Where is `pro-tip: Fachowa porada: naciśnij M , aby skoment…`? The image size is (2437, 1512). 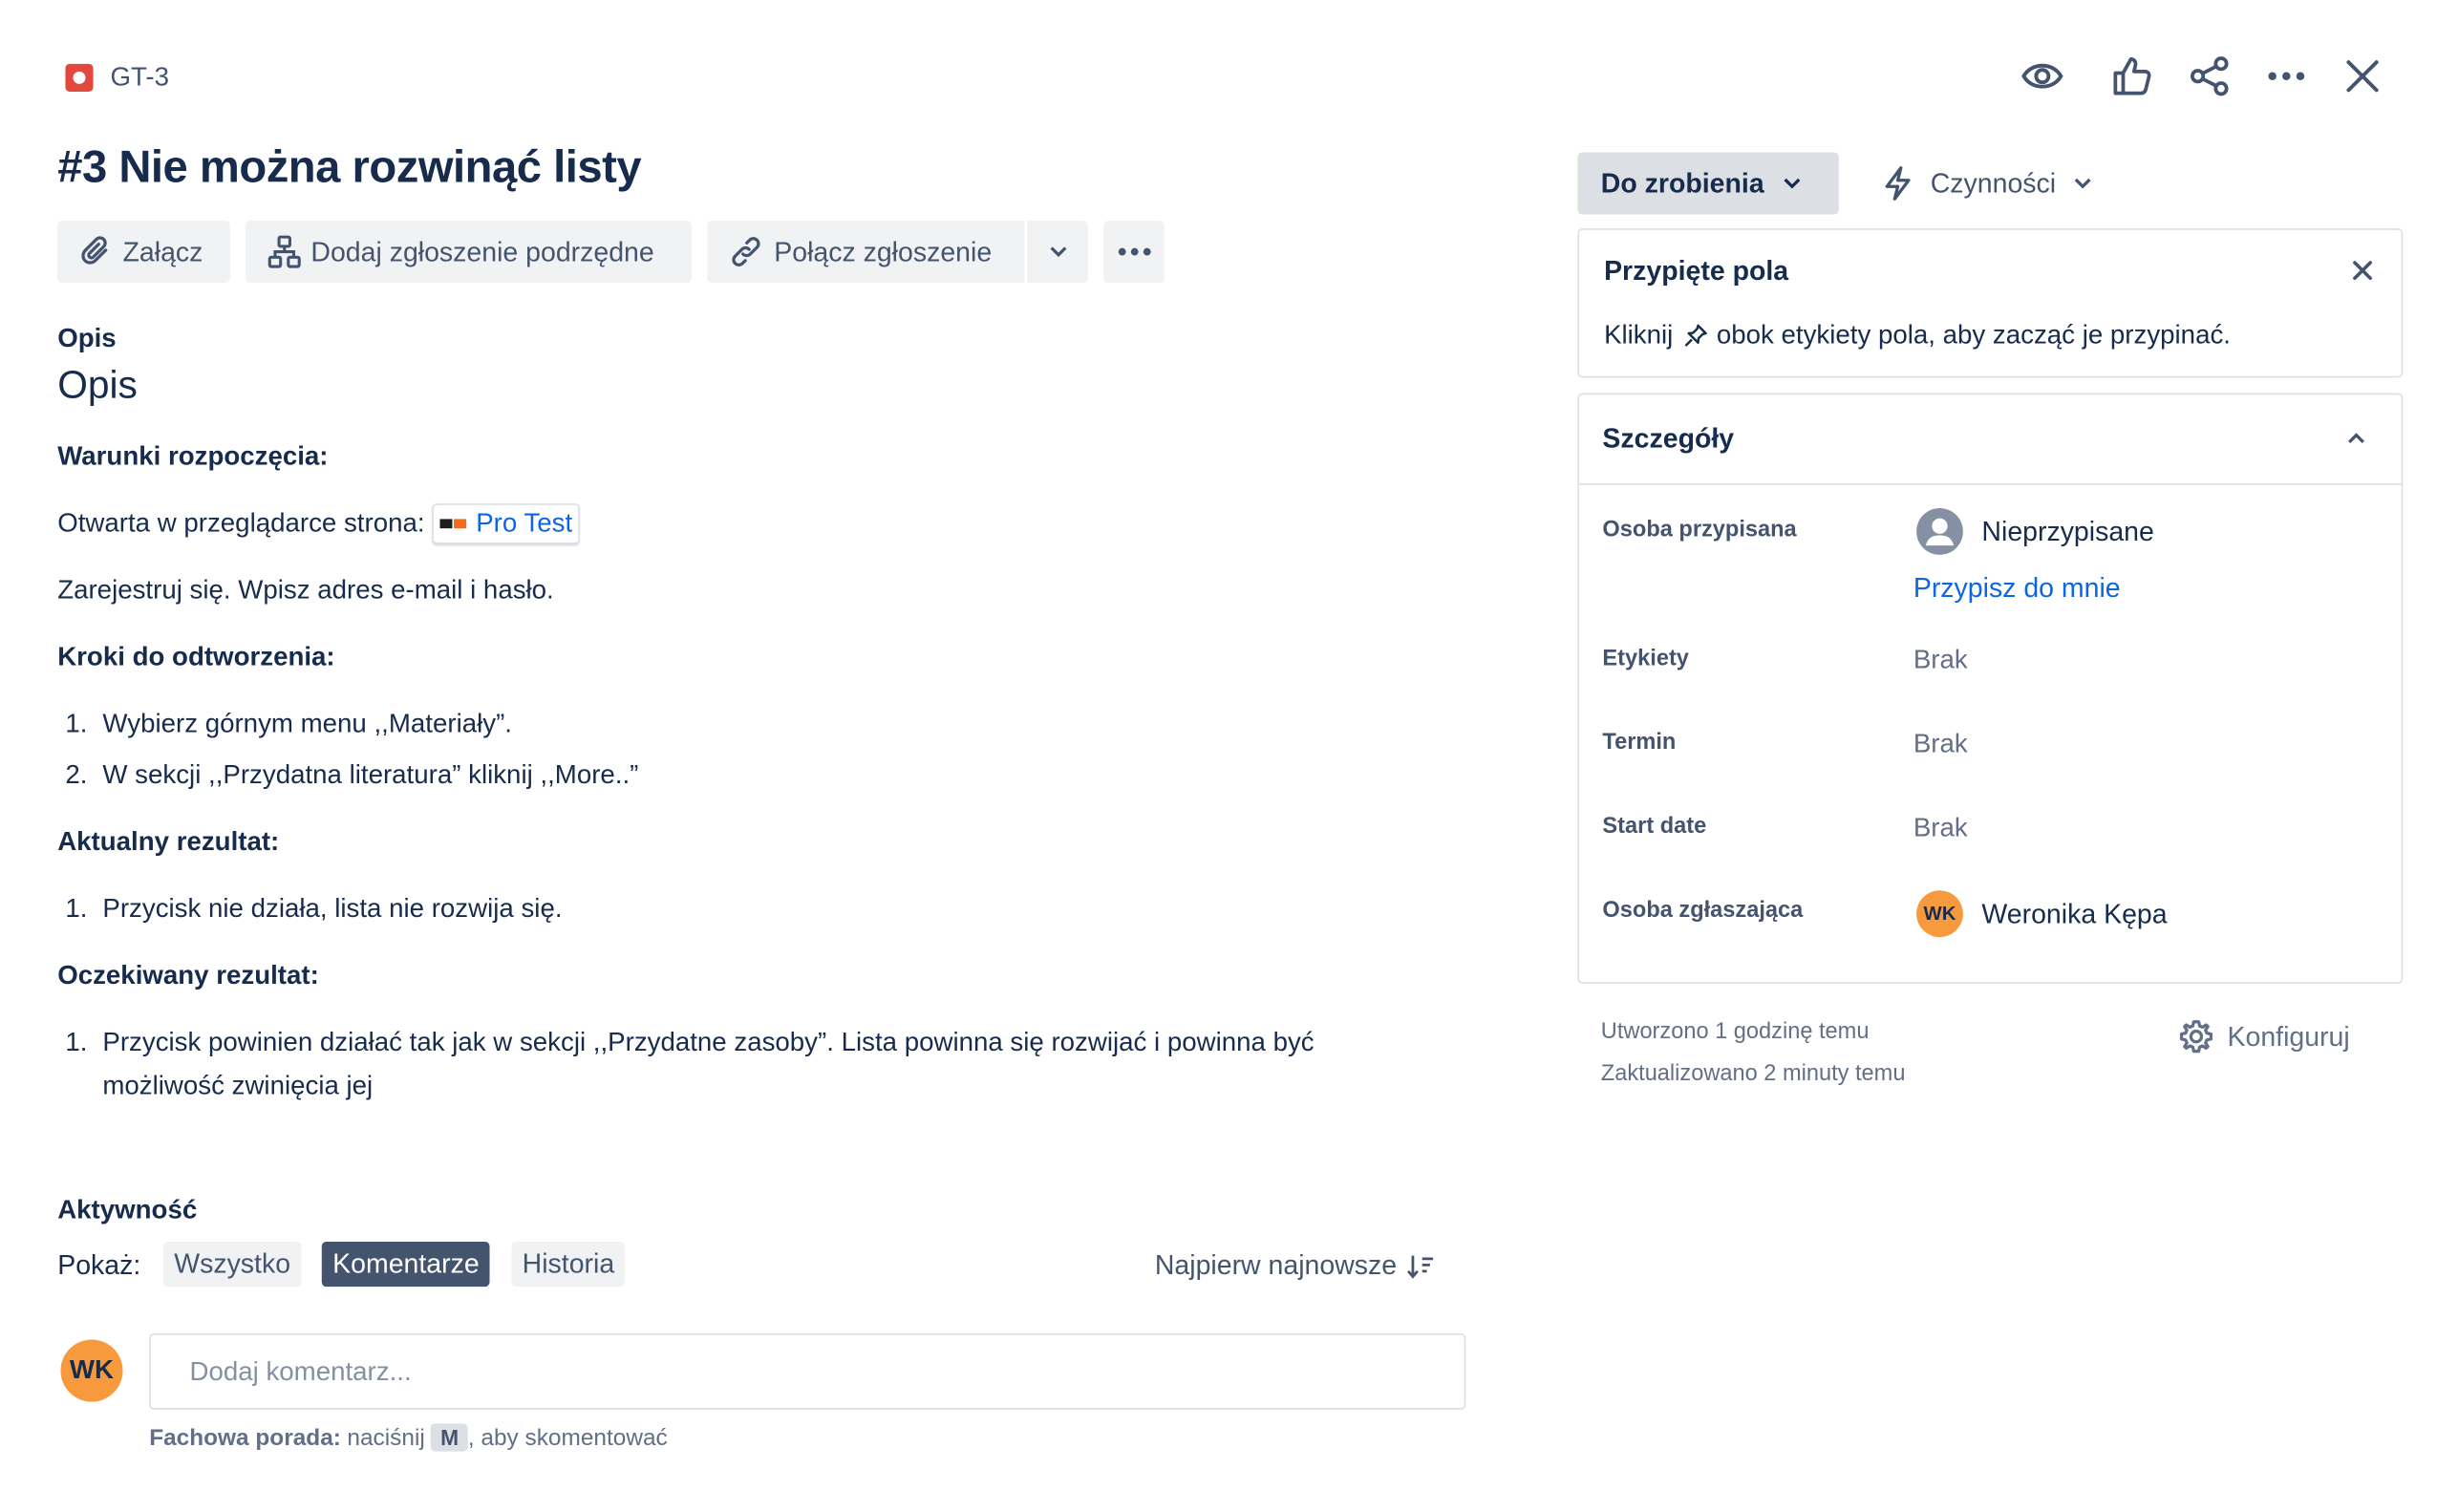 pro-tip: Fachowa porada: naciśnij M , aby skoment… is located at coordinates (408, 1437).